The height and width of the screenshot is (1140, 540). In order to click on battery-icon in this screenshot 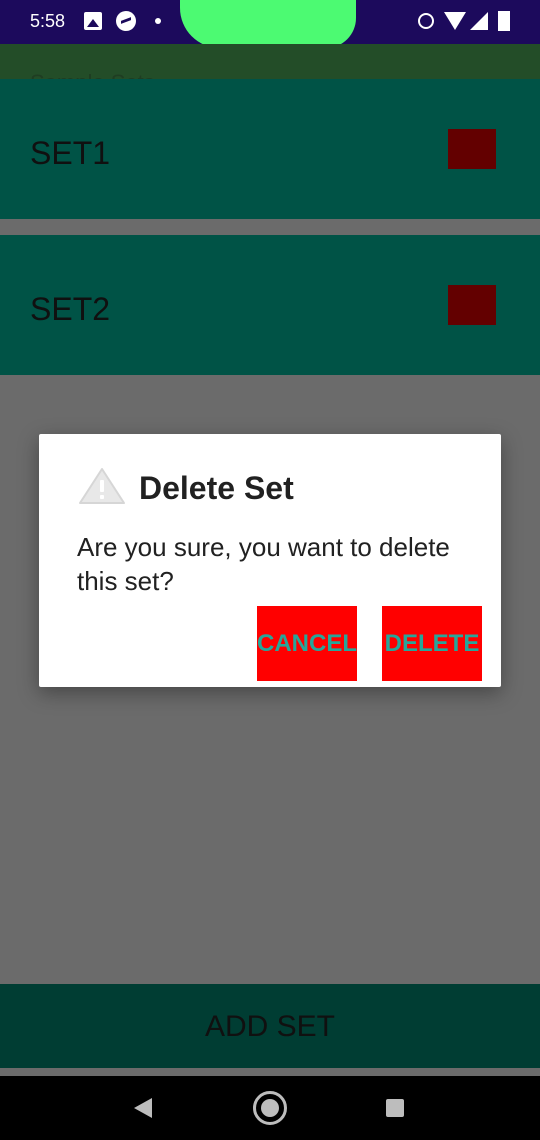, I will do `click(504, 21)`.